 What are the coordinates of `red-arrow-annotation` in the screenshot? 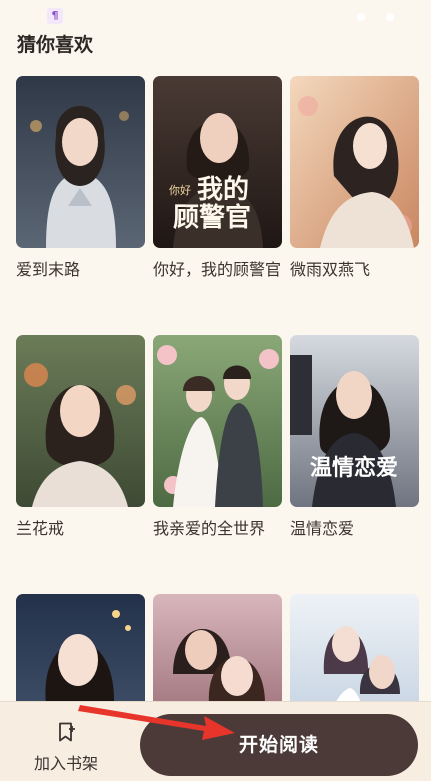 It's located at (156, 722).